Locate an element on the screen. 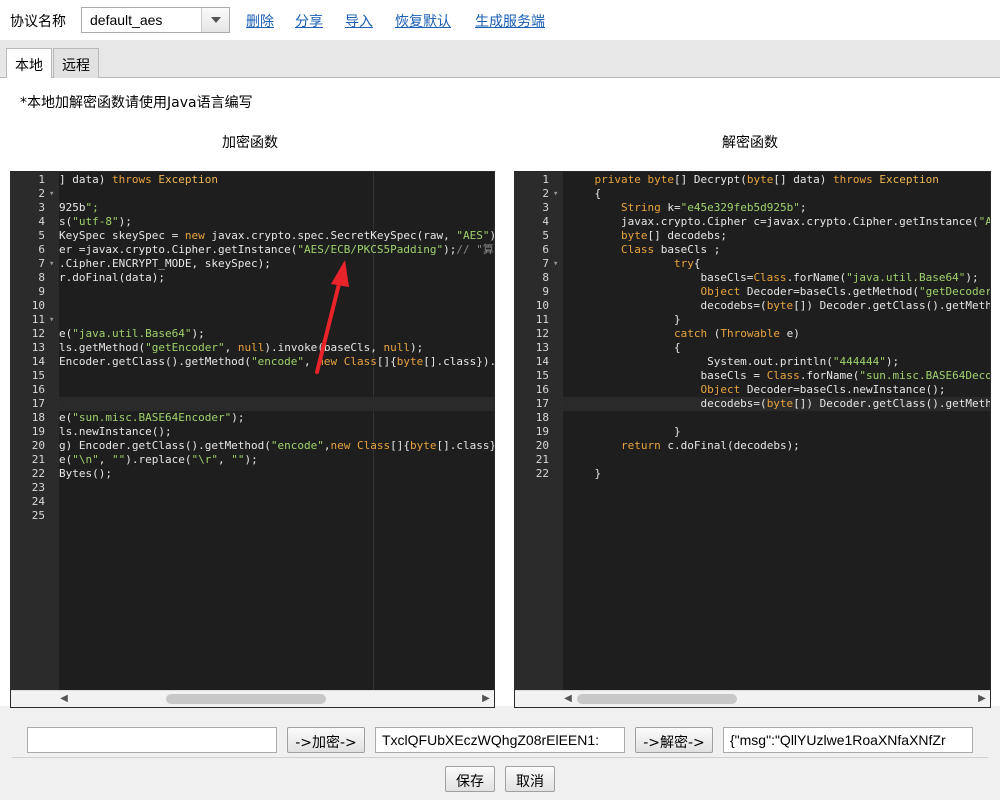 This screenshot has height=800, width=1000. encrypt-button: ->加密-> is located at coordinates (326, 740).